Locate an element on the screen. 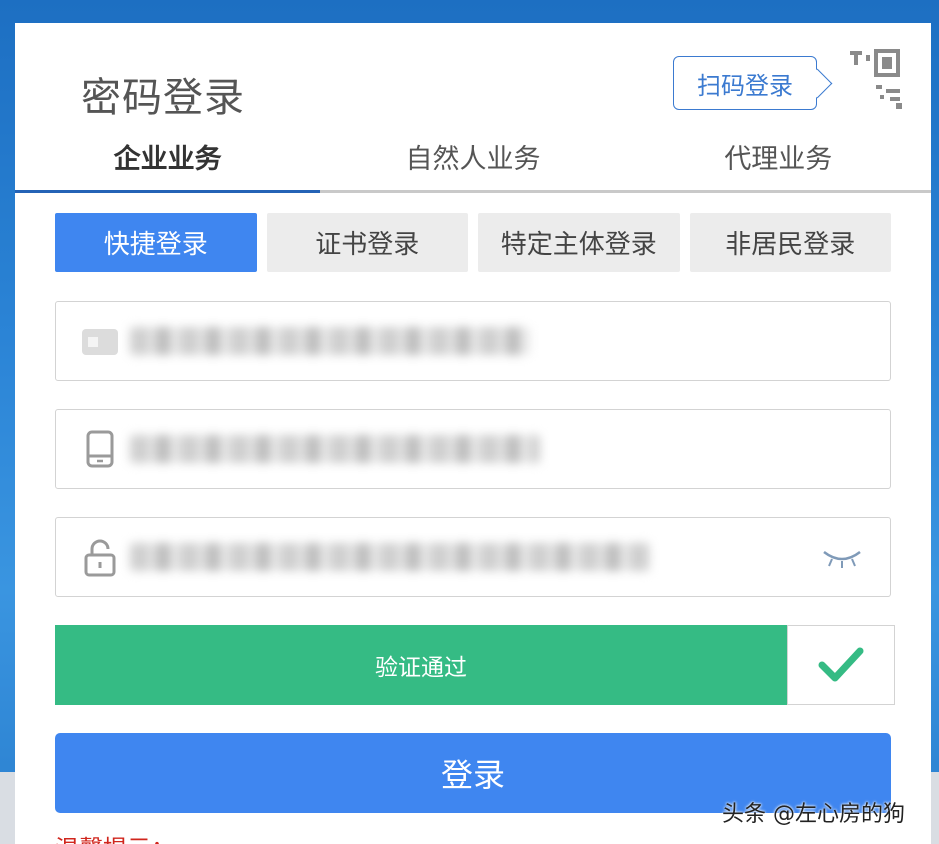  eye-closed-icon is located at coordinates (842, 558).